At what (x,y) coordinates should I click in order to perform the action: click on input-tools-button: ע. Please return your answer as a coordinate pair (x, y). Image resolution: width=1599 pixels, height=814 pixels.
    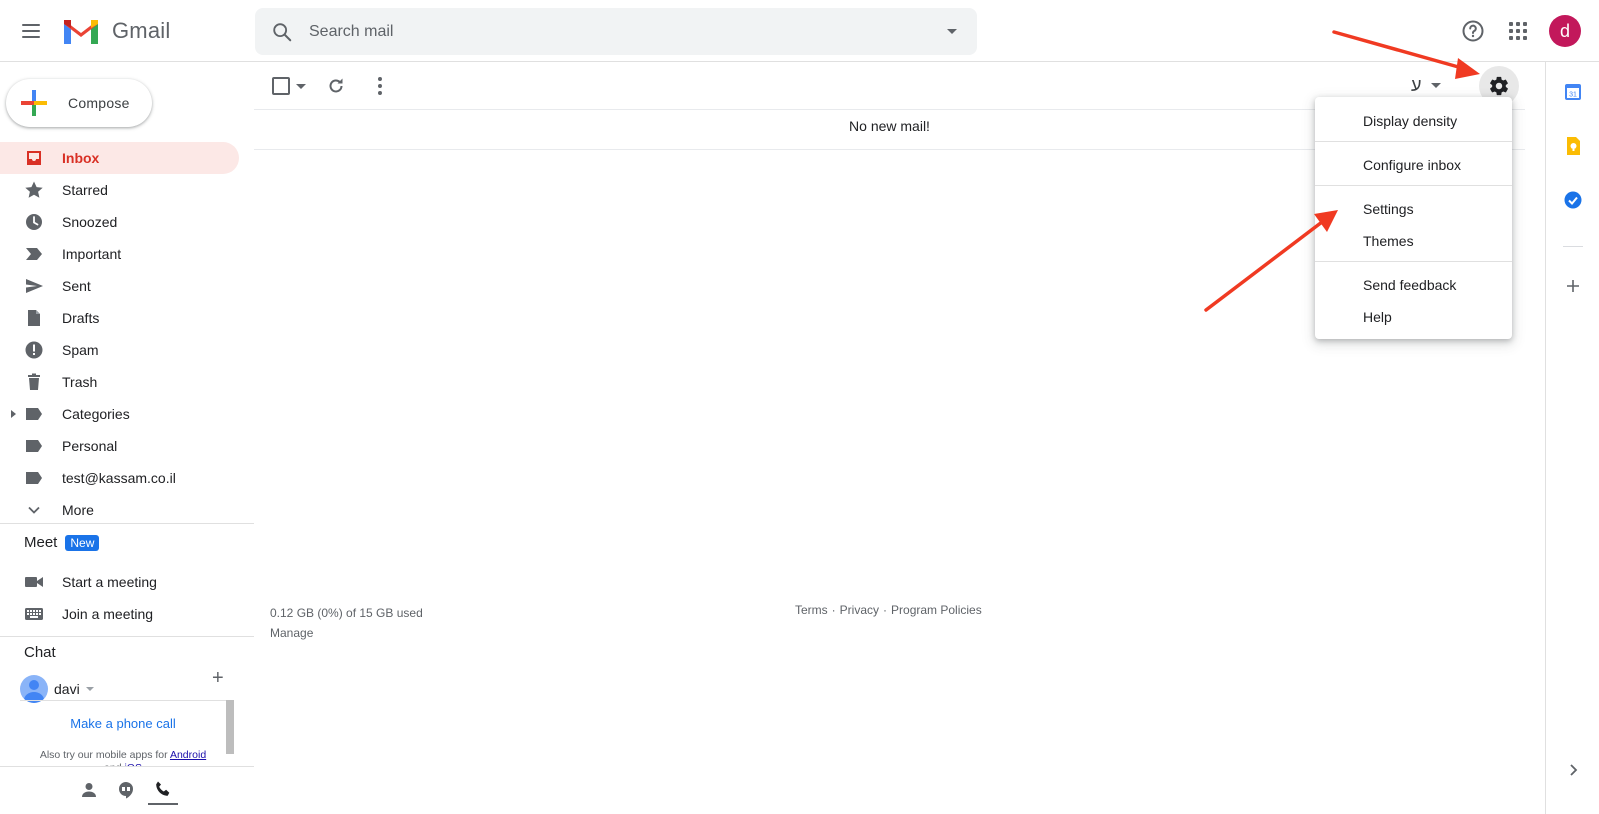
    Looking at the image, I should click on (1426, 85).